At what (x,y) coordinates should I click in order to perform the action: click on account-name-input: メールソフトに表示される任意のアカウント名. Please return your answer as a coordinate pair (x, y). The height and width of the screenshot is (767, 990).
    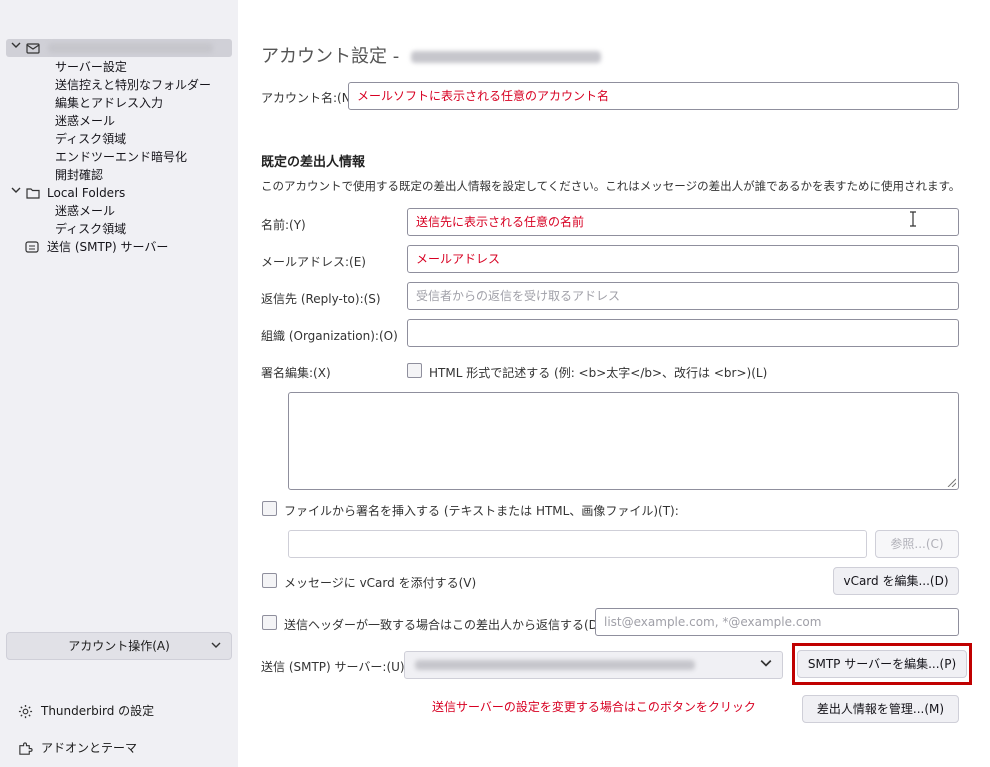
    Looking at the image, I should click on (653, 96).